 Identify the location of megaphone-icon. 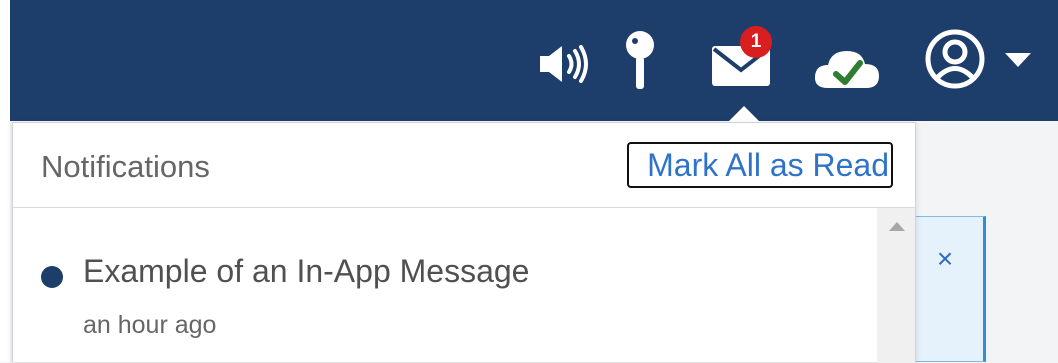
(566, 64).